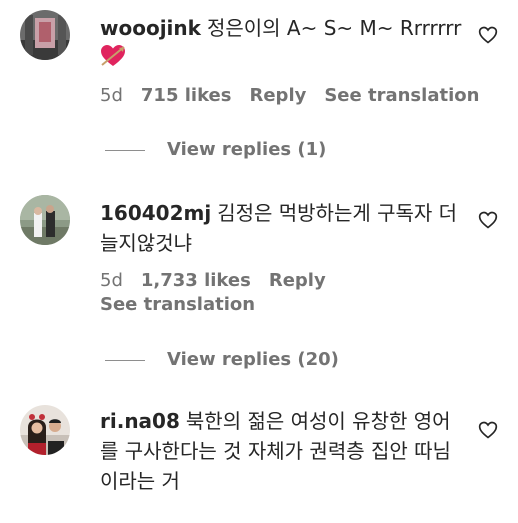 The image size is (518, 523). What do you see at coordinates (186, 95) in the screenshot?
I see `likes-count: 715 likes` at bounding box center [186, 95].